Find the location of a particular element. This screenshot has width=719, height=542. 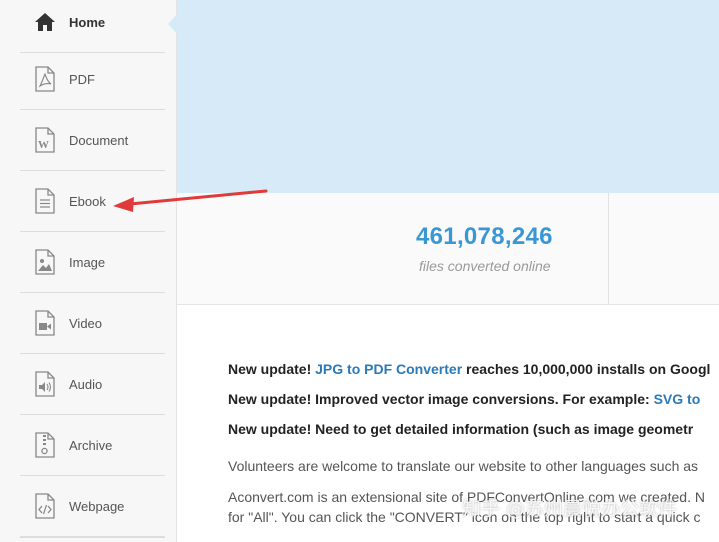

sidebar-item-label: Ebook is located at coordinates (87, 201).